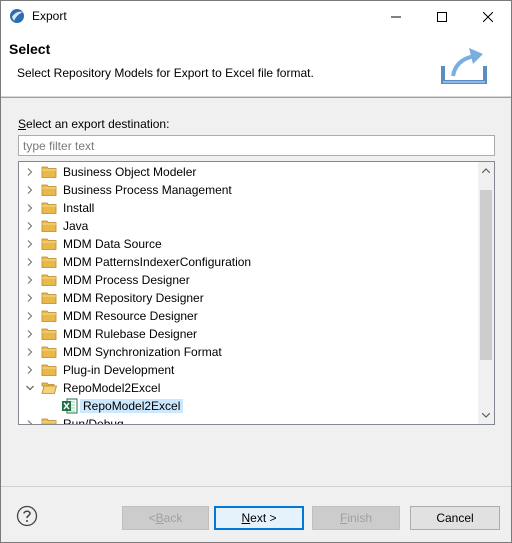 The image size is (512, 543). What do you see at coordinates (396, 16) in the screenshot?
I see `minimize-button` at bounding box center [396, 16].